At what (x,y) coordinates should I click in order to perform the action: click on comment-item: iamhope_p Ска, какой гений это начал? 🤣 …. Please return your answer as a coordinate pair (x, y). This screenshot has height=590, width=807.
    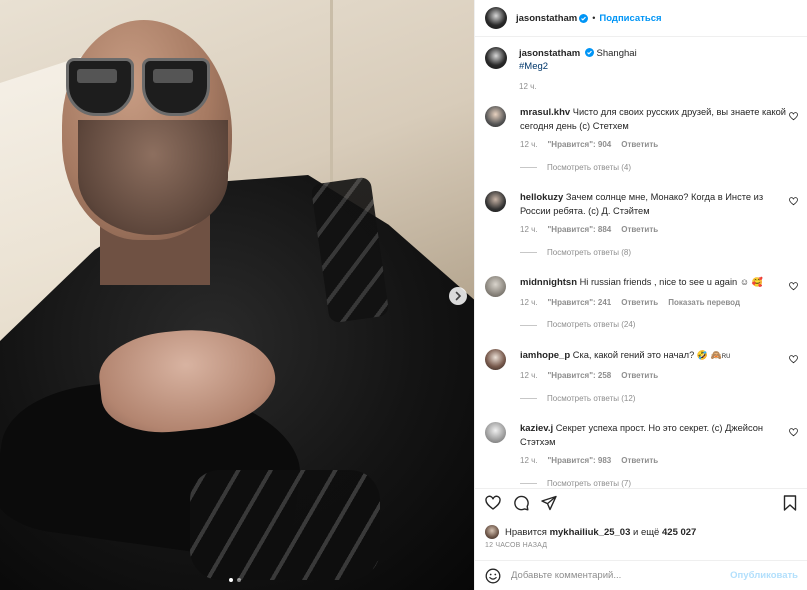
    Looking at the image, I should click on (641, 377).